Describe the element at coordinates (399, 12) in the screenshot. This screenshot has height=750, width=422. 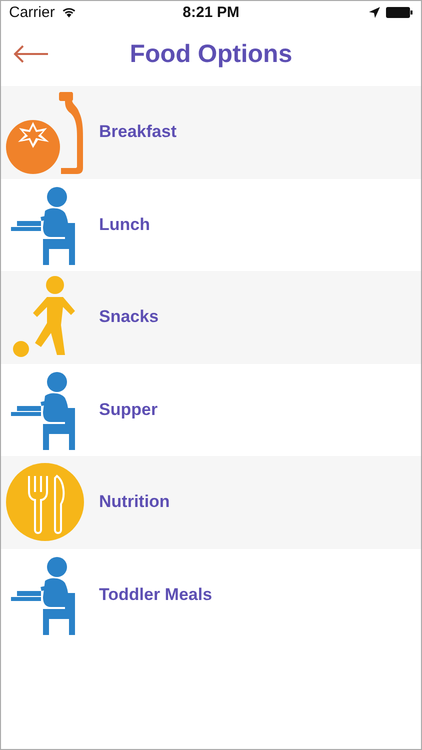
I see `battery-icon` at that location.